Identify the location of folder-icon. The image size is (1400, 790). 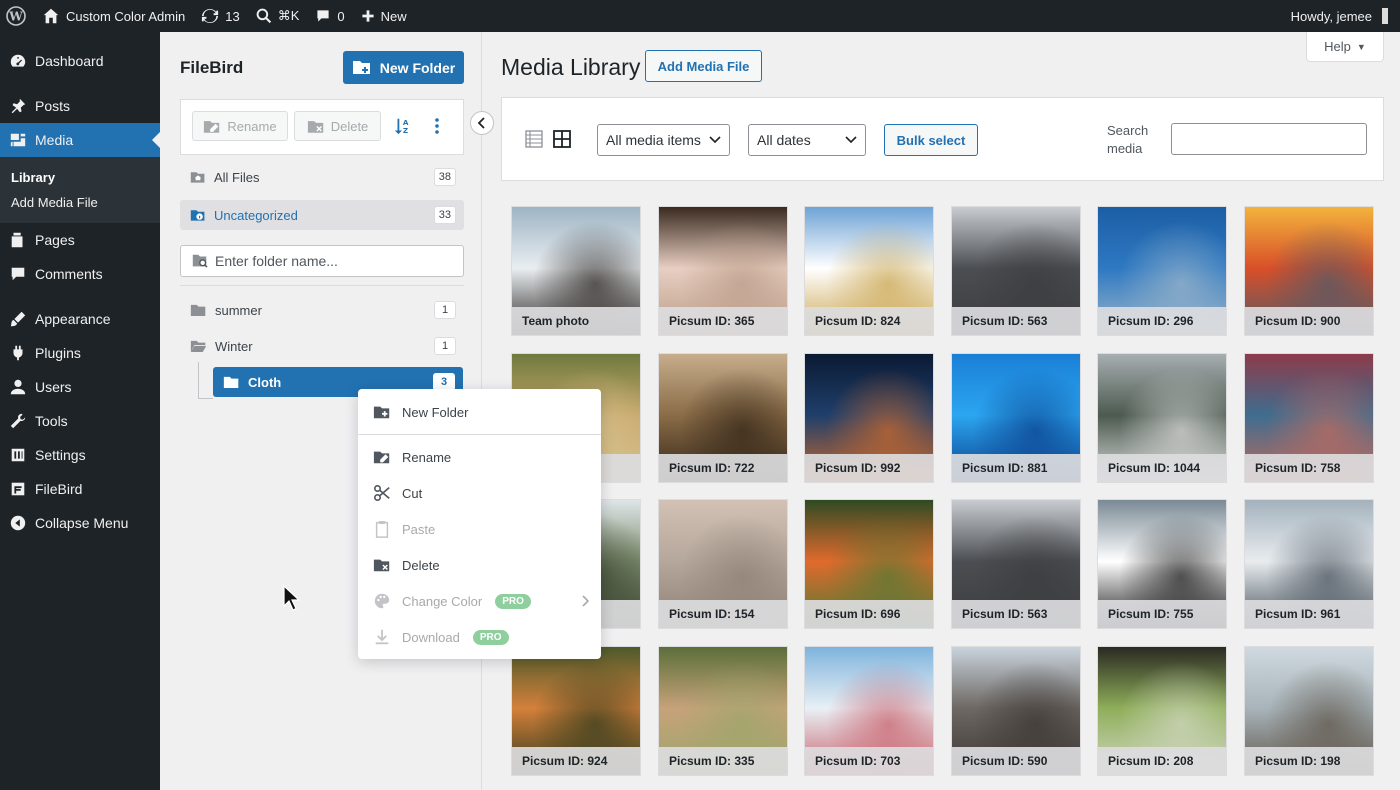
(231, 382).